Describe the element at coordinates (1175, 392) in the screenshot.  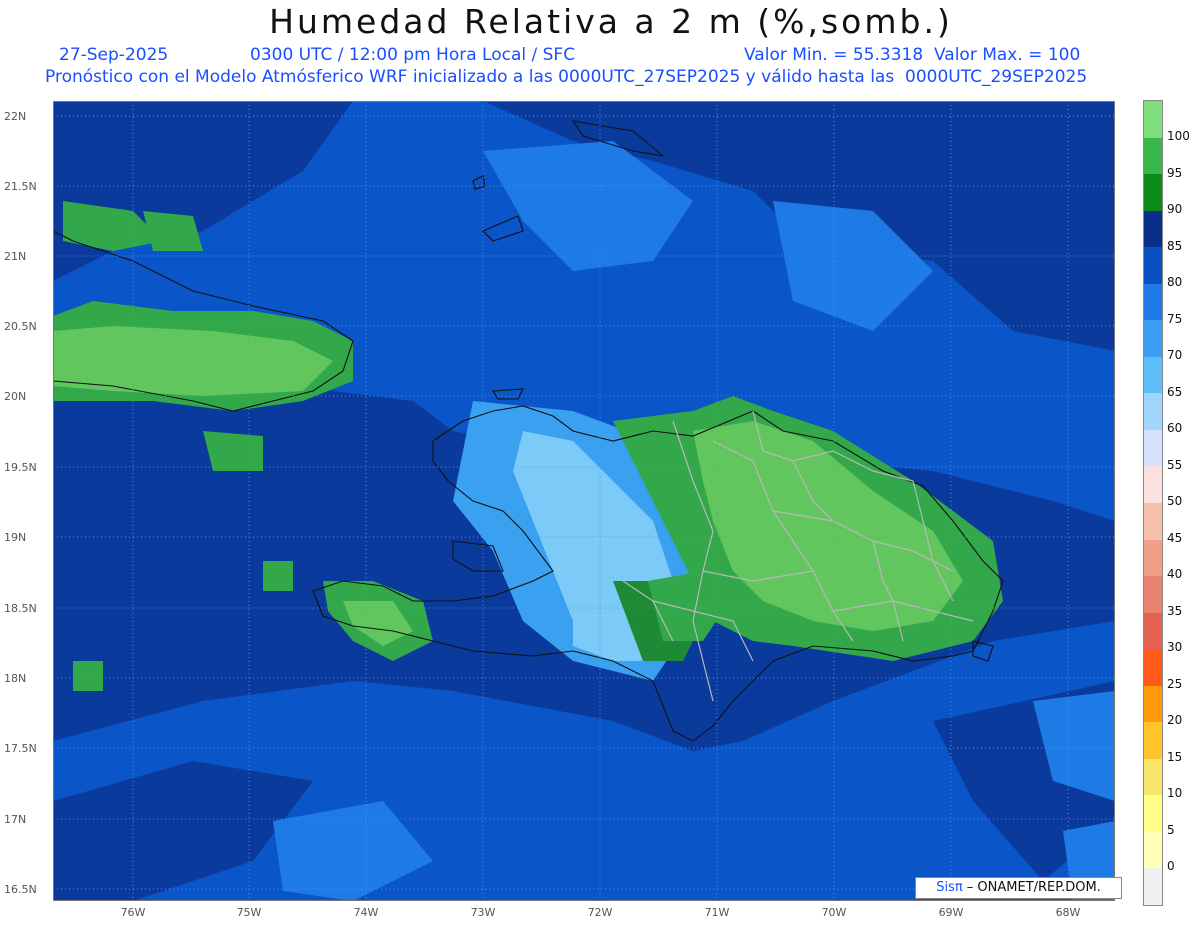
I see `scale-label: 65` at that location.